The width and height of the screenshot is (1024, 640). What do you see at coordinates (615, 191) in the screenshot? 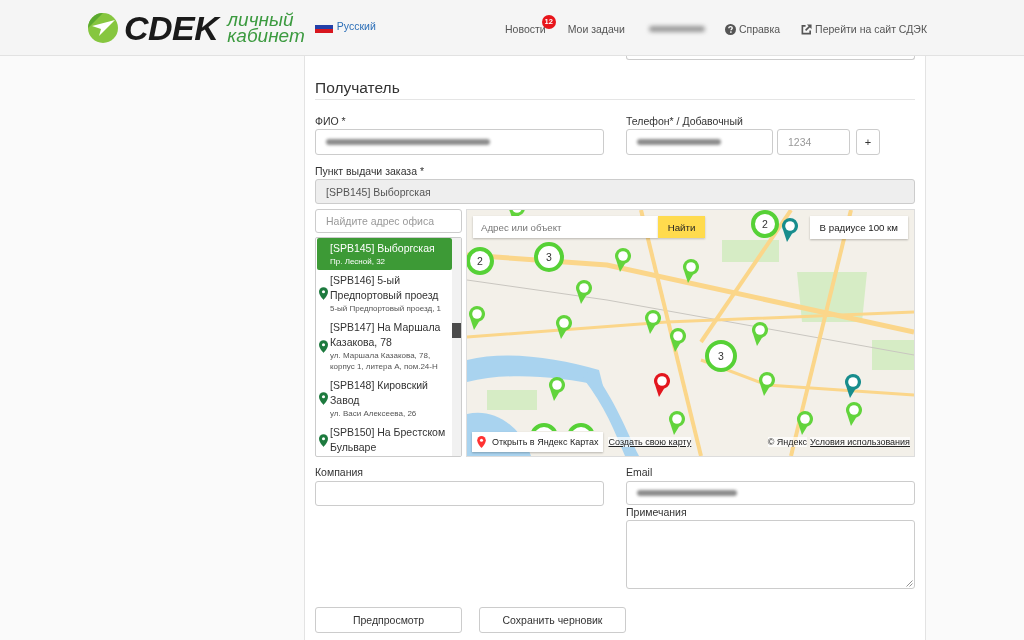
I see `pickup-point-field: [SPB145] Выборгская` at bounding box center [615, 191].